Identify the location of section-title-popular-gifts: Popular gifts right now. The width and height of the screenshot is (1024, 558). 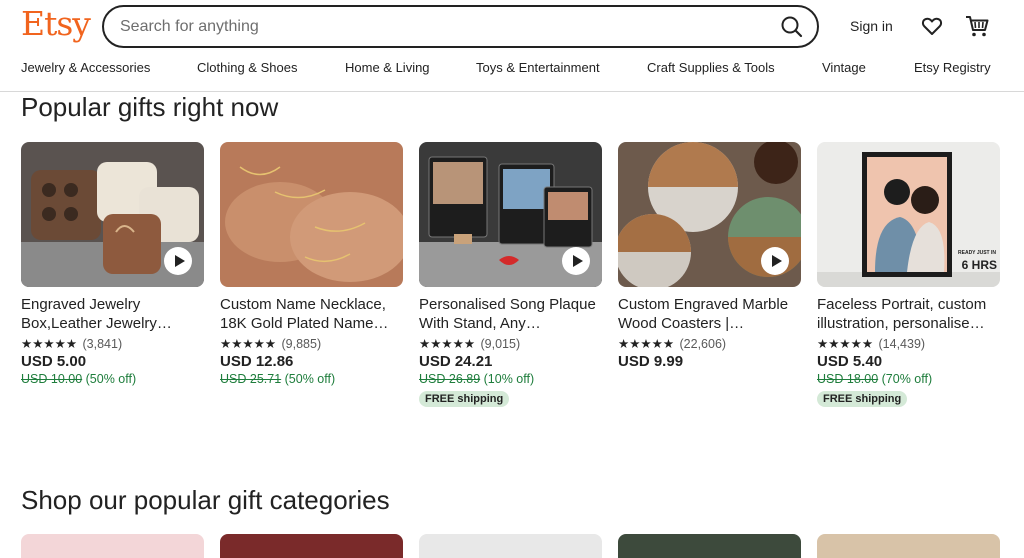
(150, 107).